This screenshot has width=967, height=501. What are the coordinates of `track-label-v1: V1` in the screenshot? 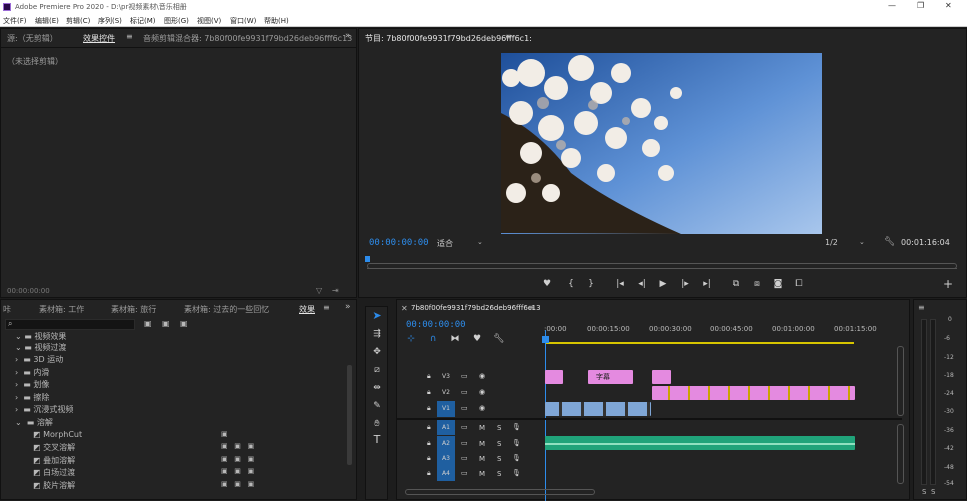 It's located at (446, 409).